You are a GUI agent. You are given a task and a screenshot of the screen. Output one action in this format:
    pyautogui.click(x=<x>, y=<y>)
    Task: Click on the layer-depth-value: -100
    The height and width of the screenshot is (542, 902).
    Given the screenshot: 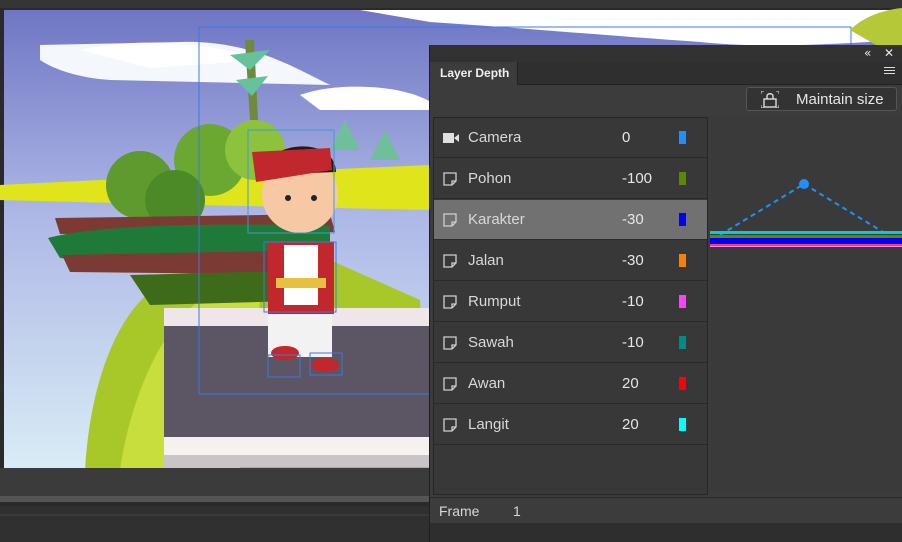 What is the action you would take?
    pyautogui.click(x=637, y=178)
    